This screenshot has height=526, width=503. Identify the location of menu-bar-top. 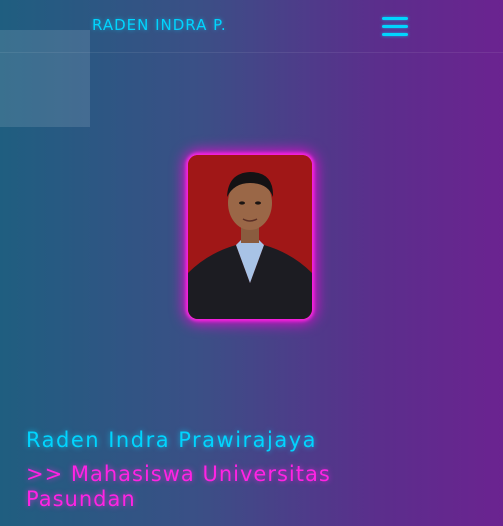
(395, 18).